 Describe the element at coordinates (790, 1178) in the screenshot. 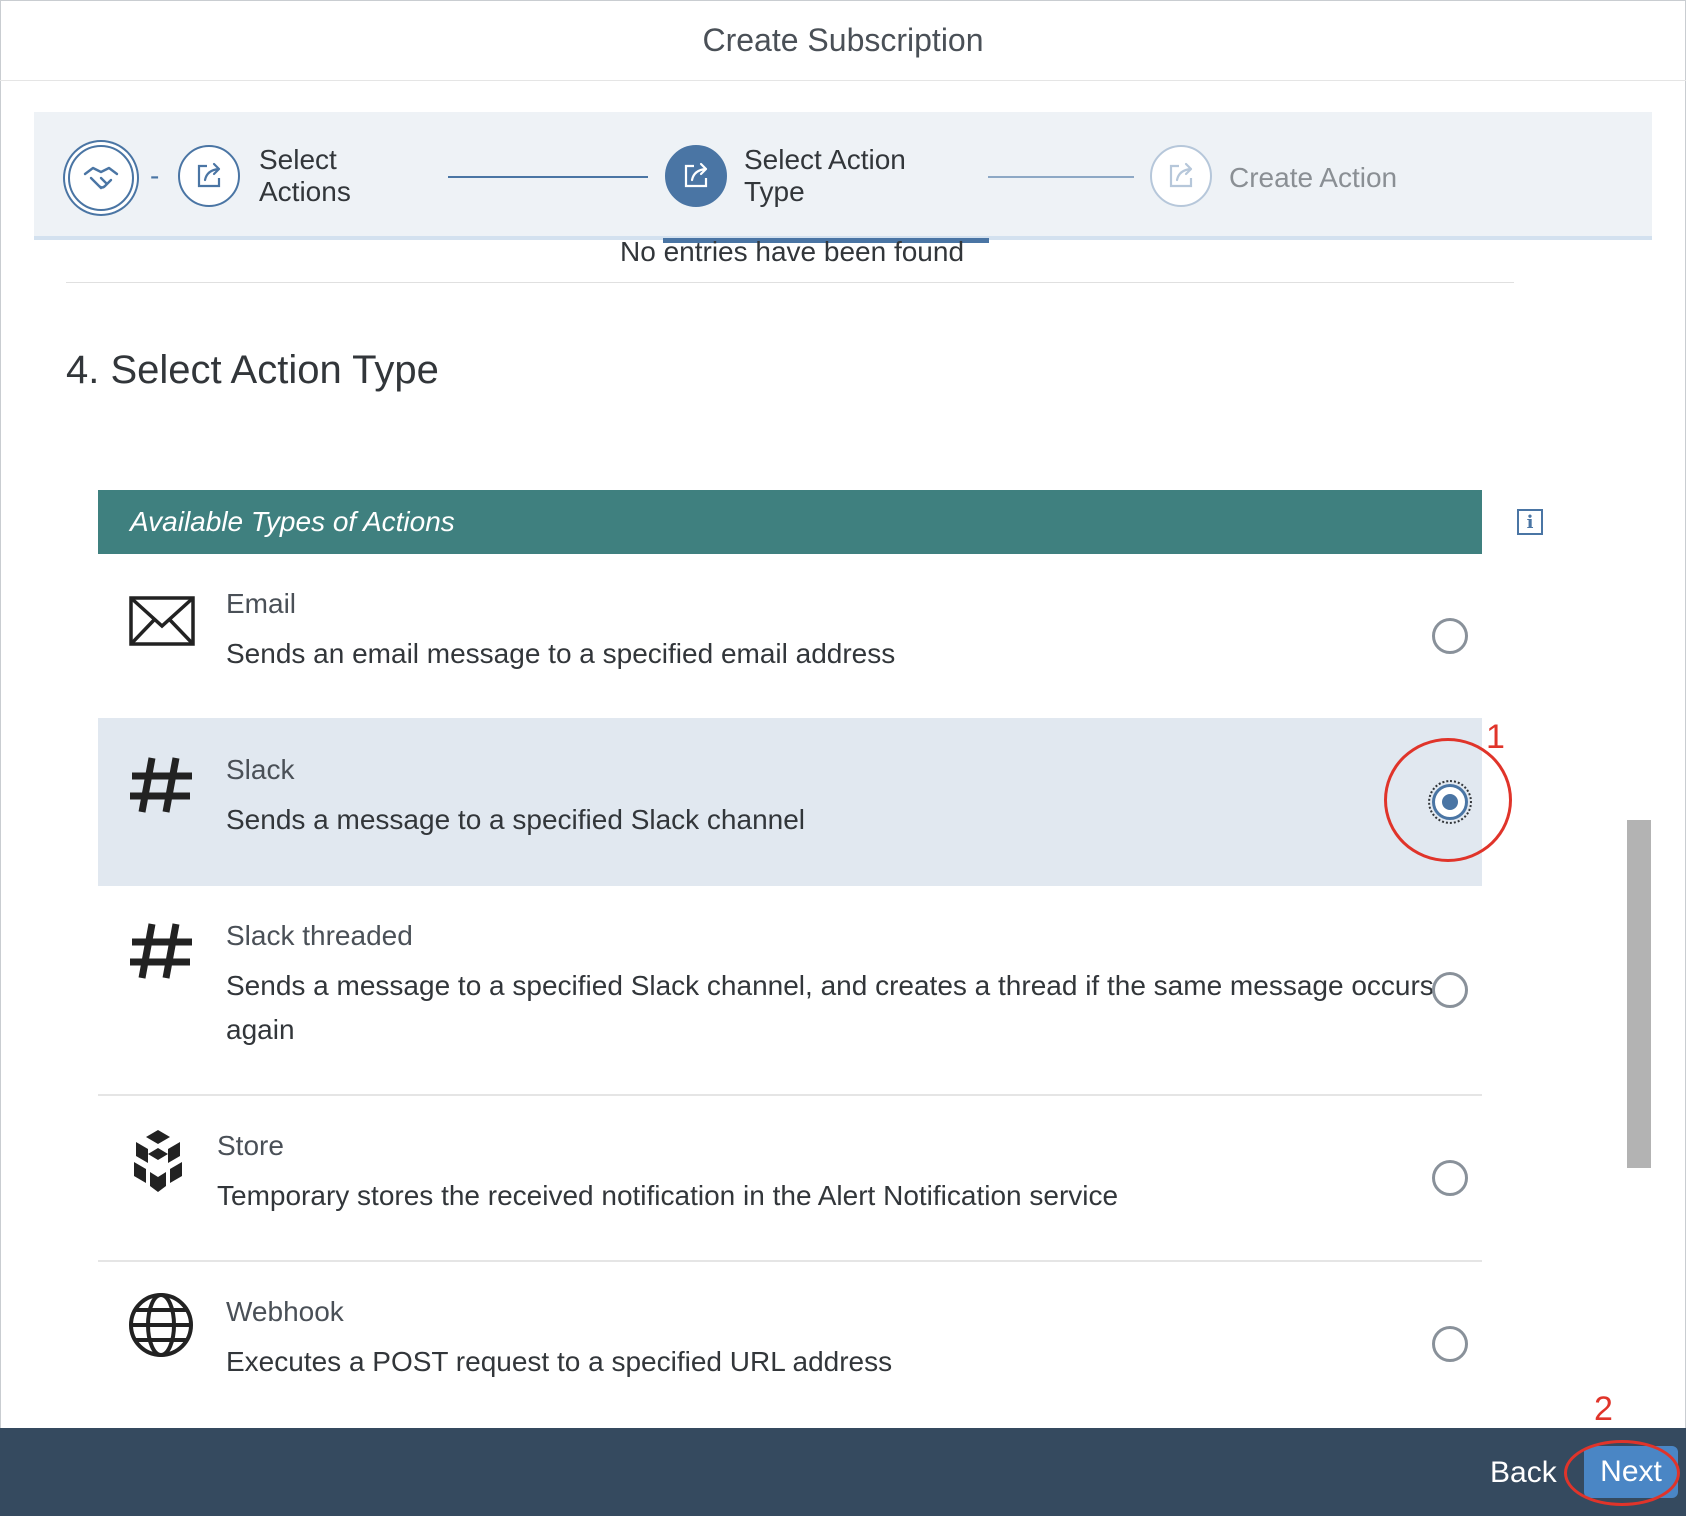

I see `list-item-store` at that location.